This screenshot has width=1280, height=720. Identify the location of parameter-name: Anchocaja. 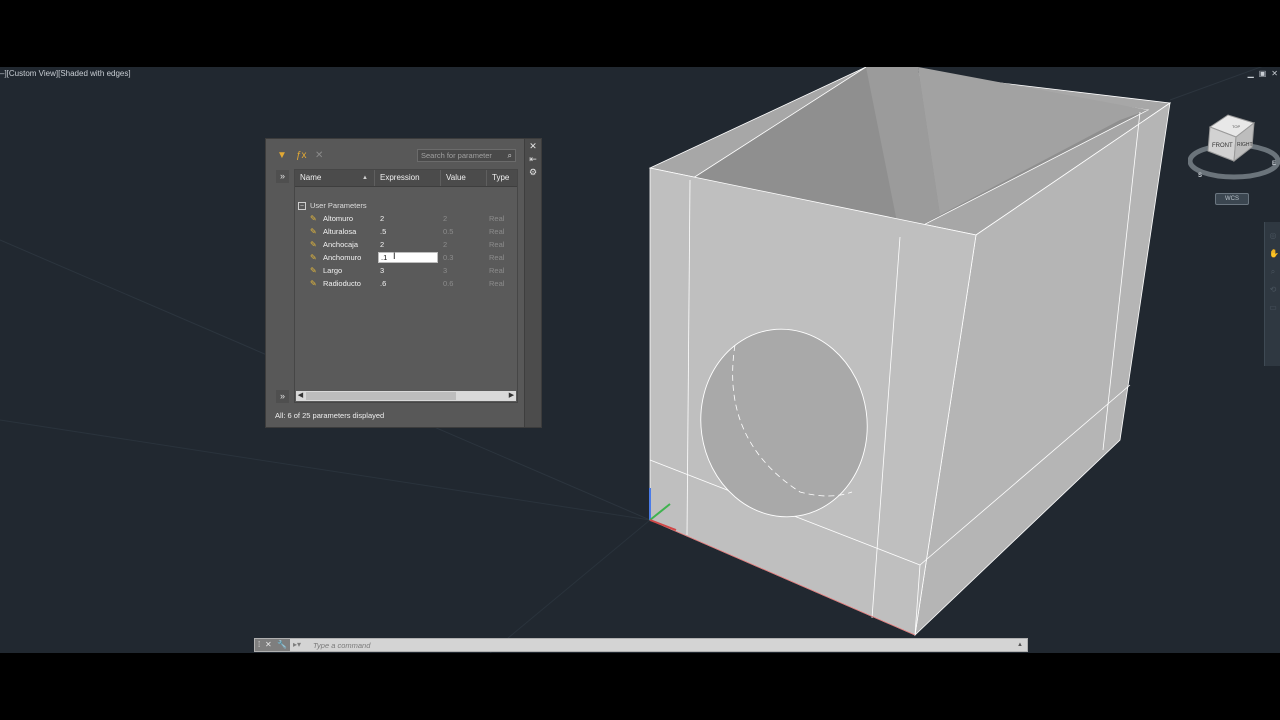
(341, 244).